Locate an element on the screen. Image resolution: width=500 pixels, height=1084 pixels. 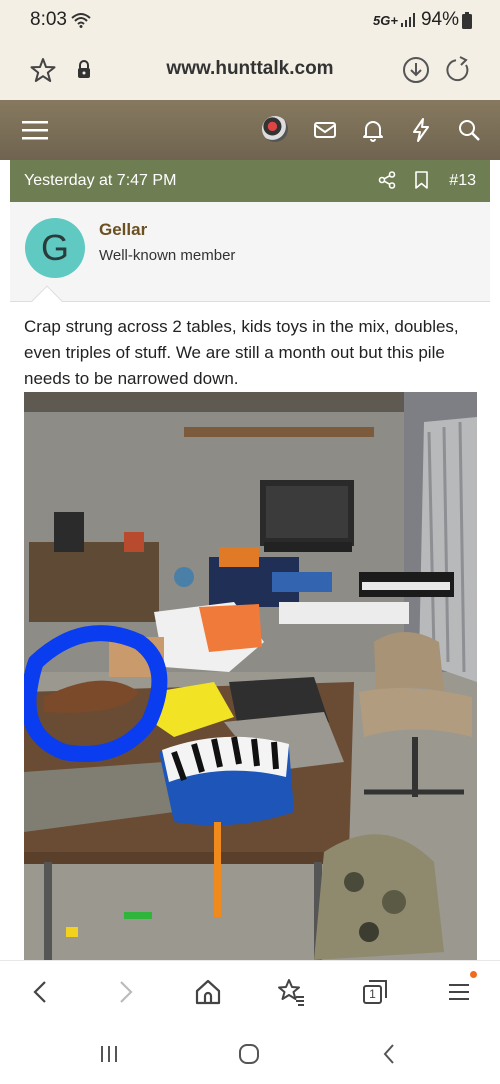
bookmarks-icon is located at coordinates (291, 992).